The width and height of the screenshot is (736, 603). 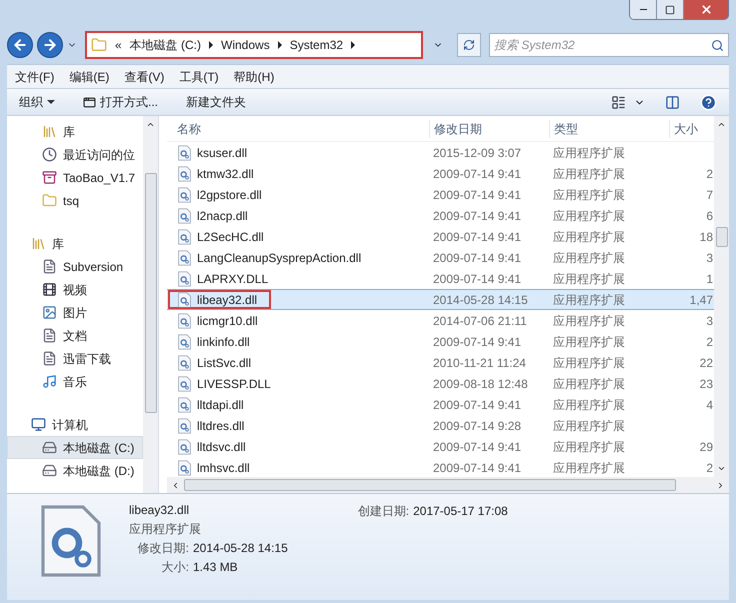 I want to click on archive-icon, so click(x=49, y=177).